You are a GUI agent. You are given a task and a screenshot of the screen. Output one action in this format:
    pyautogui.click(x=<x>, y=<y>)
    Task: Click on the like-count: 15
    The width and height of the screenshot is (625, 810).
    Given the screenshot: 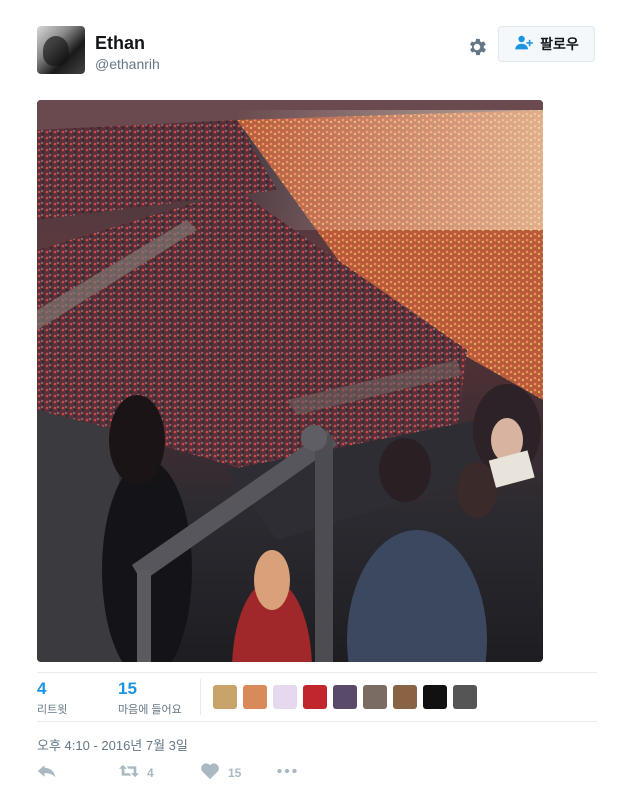 What is the action you would take?
    pyautogui.click(x=127, y=688)
    